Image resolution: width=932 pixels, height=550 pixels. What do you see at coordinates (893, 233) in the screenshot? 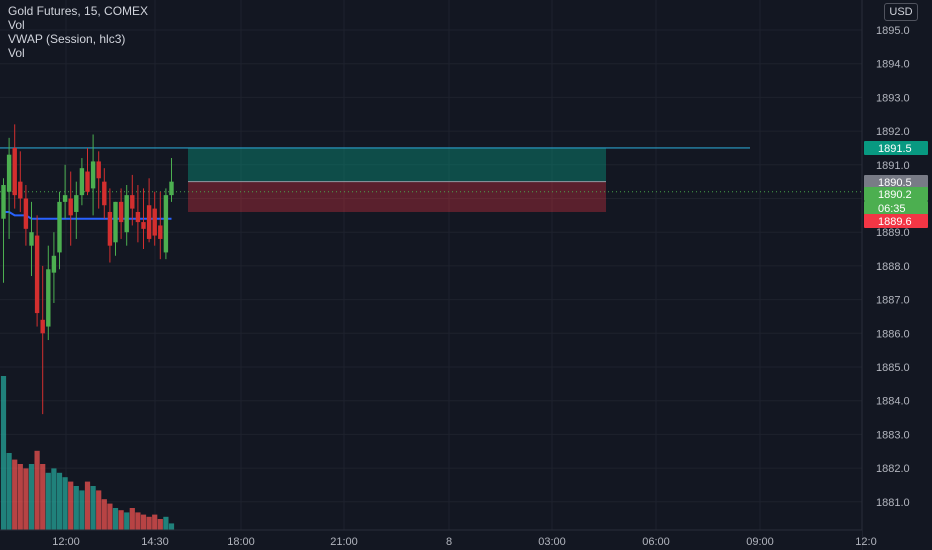
I see `price-tick-label: 1889.0` at bounding box center [893, 233].